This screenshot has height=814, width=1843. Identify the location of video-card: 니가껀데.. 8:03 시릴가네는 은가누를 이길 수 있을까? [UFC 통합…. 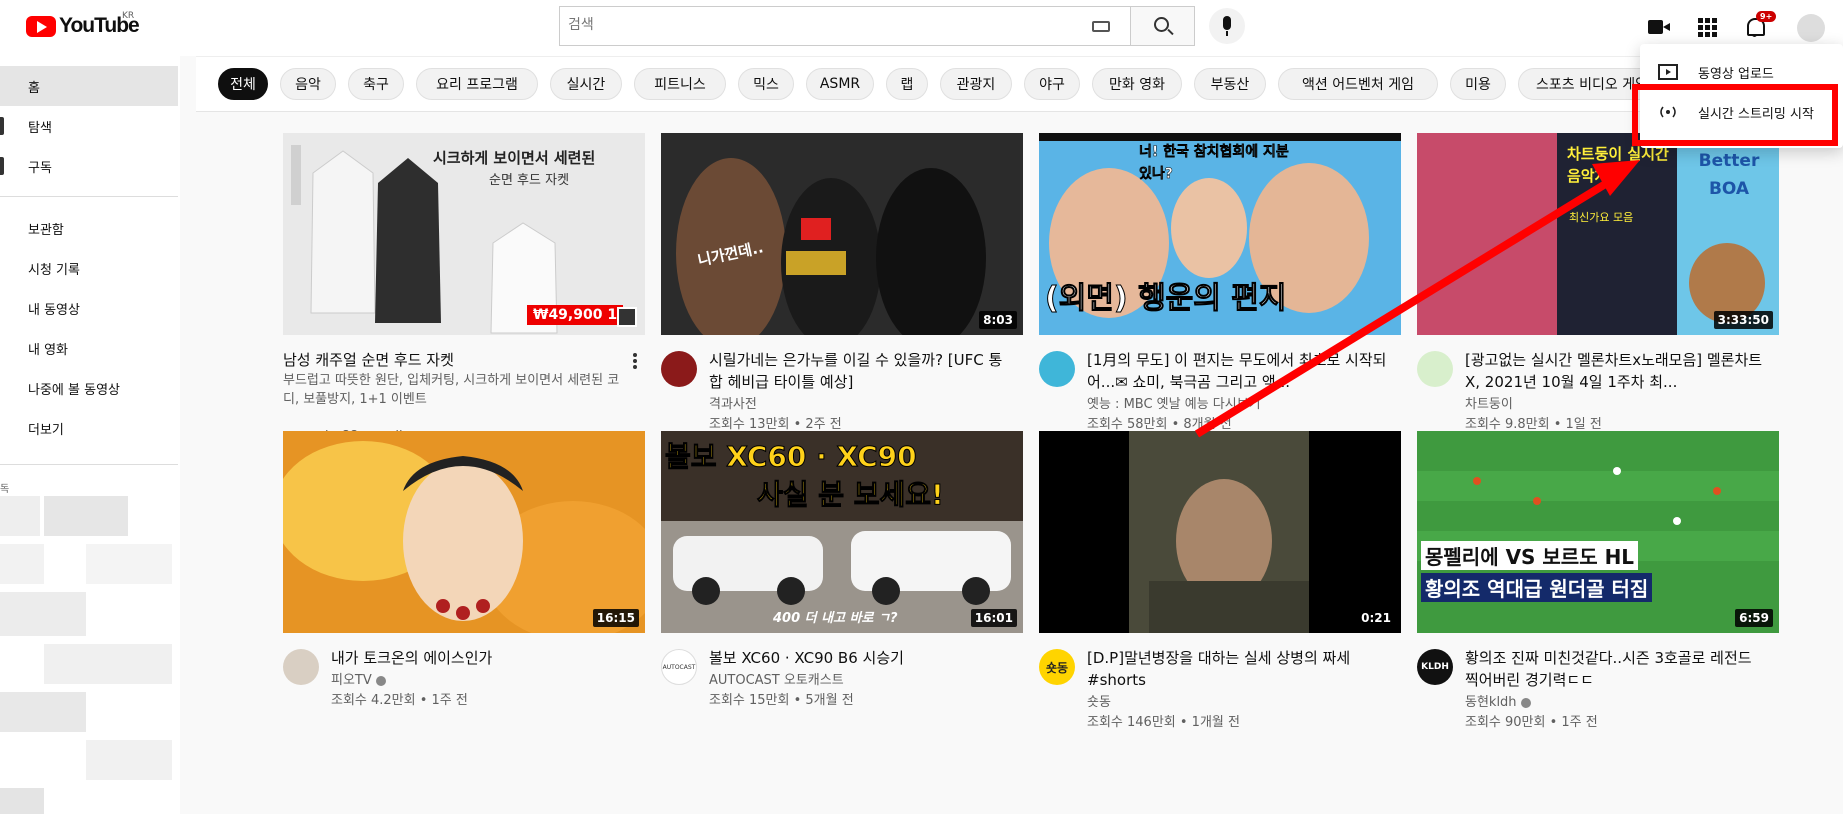
(842, 293).